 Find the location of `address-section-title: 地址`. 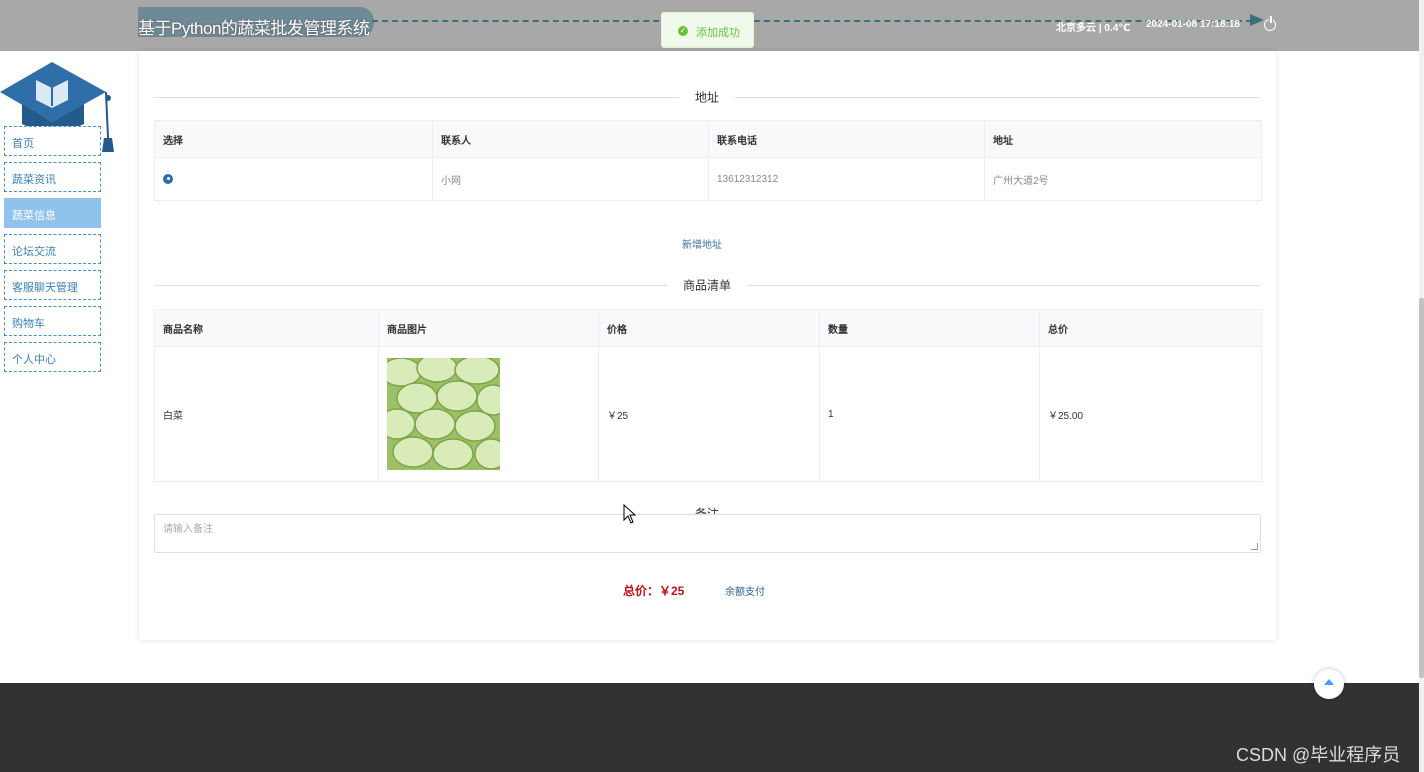

address-section-title: 地址 is located at coordinates (707, 97).